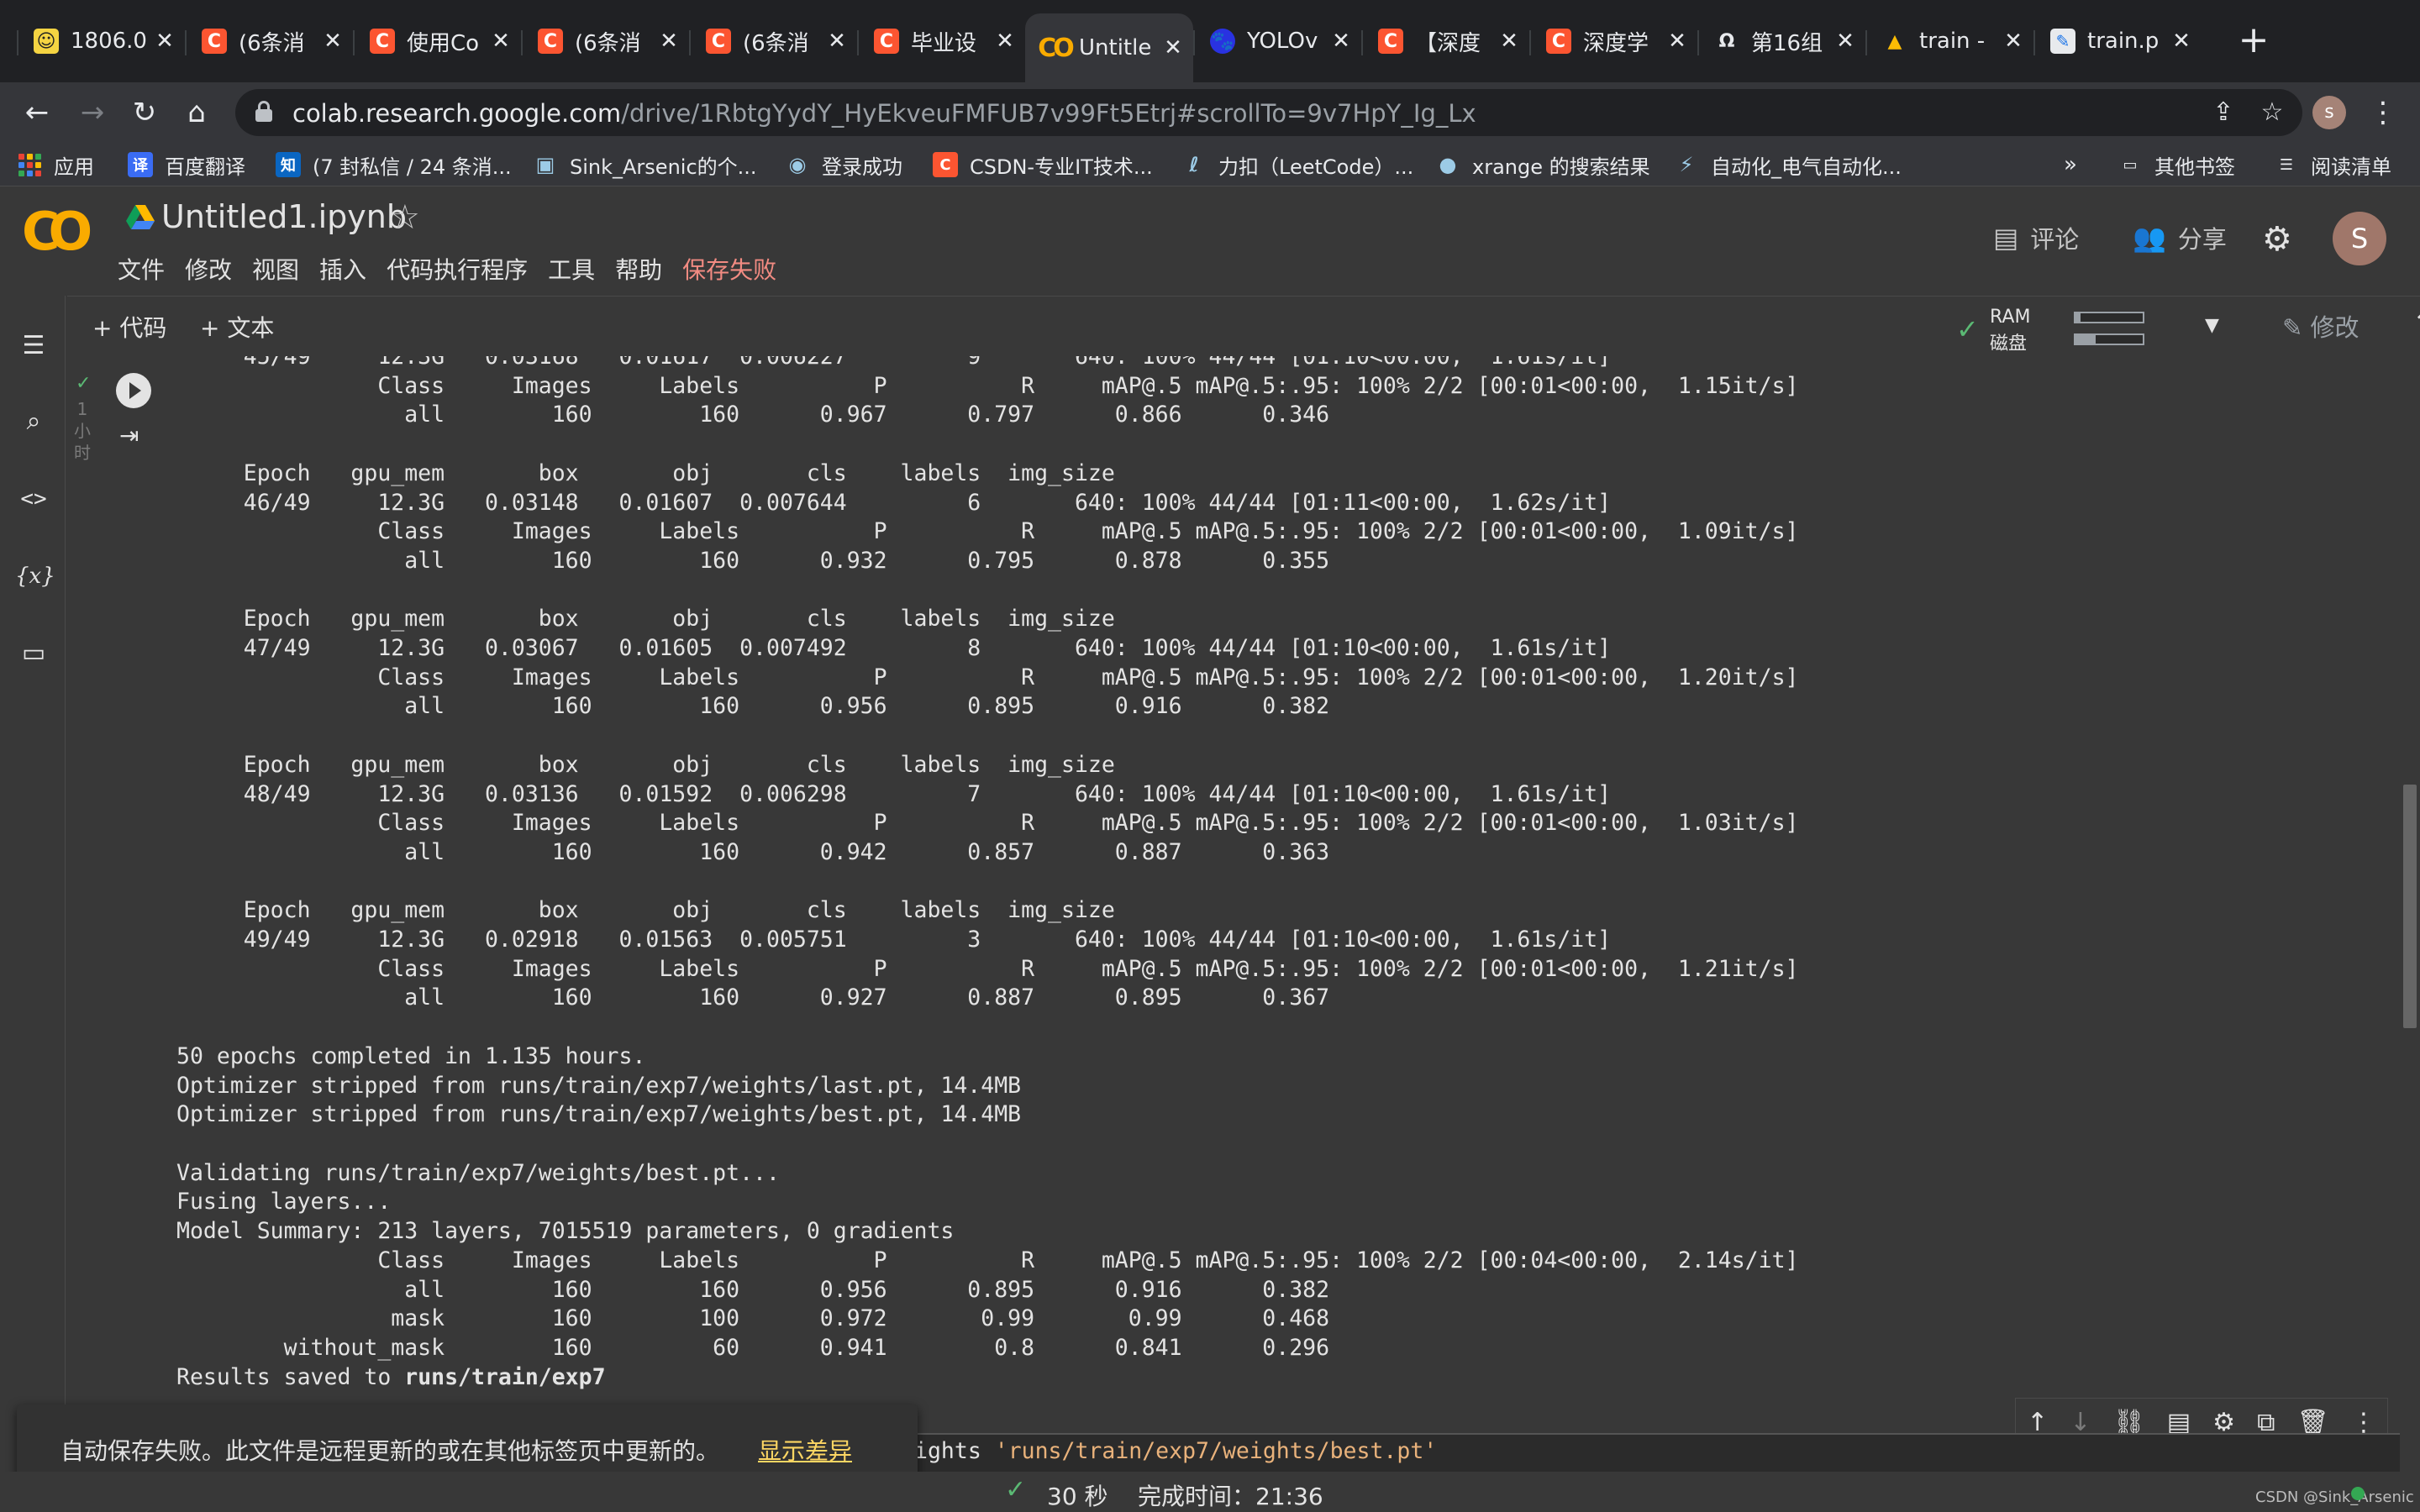 The height and width of the screenshot is (1512, 2420). I want to click on new-tab-button: +, so click(2253, 40).